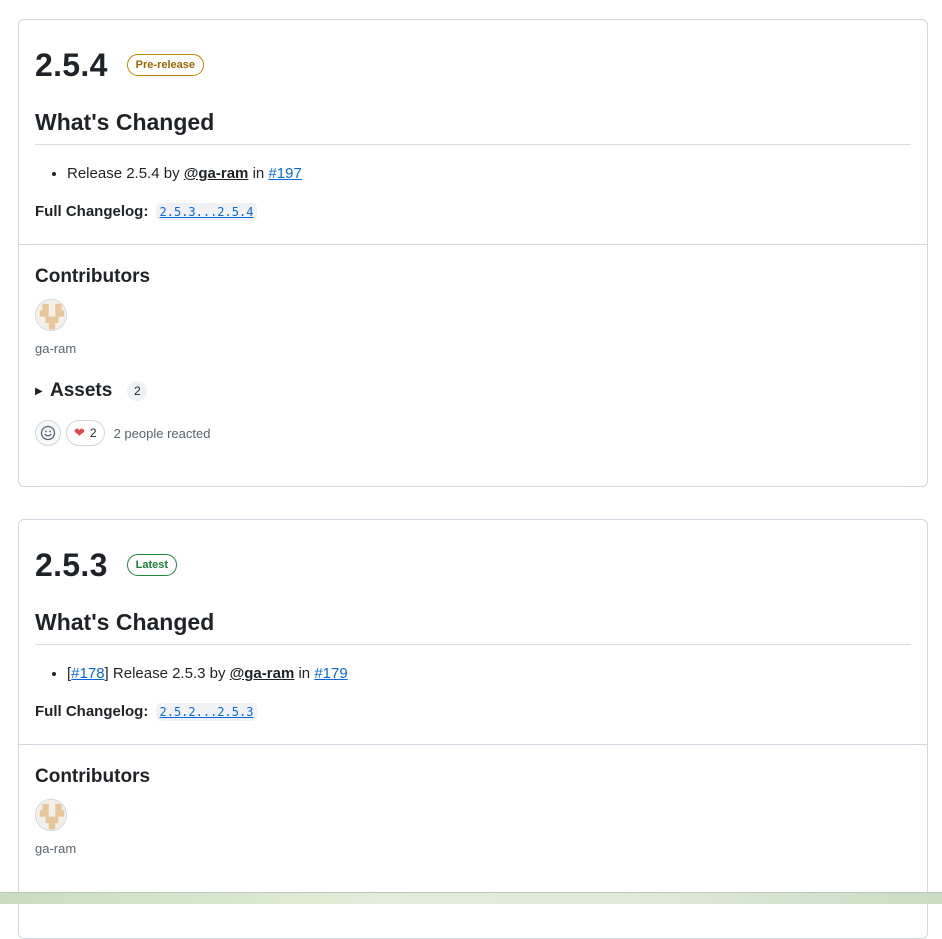 The image size is (942, 939). I want to click on change-text: Release 2.5.4 by, so click(125, 173).